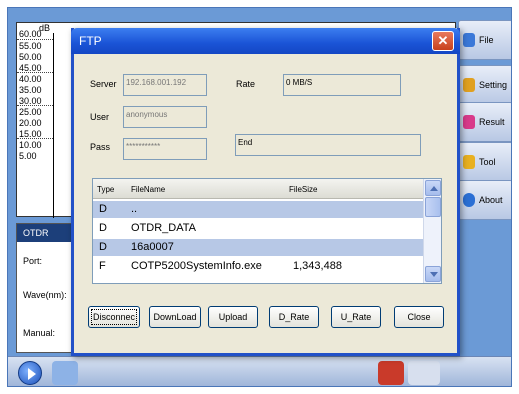 The image size is (519, 394). Describe the element at coordinates (259, 371) in the screenshot. I see `taskbar` at that location.